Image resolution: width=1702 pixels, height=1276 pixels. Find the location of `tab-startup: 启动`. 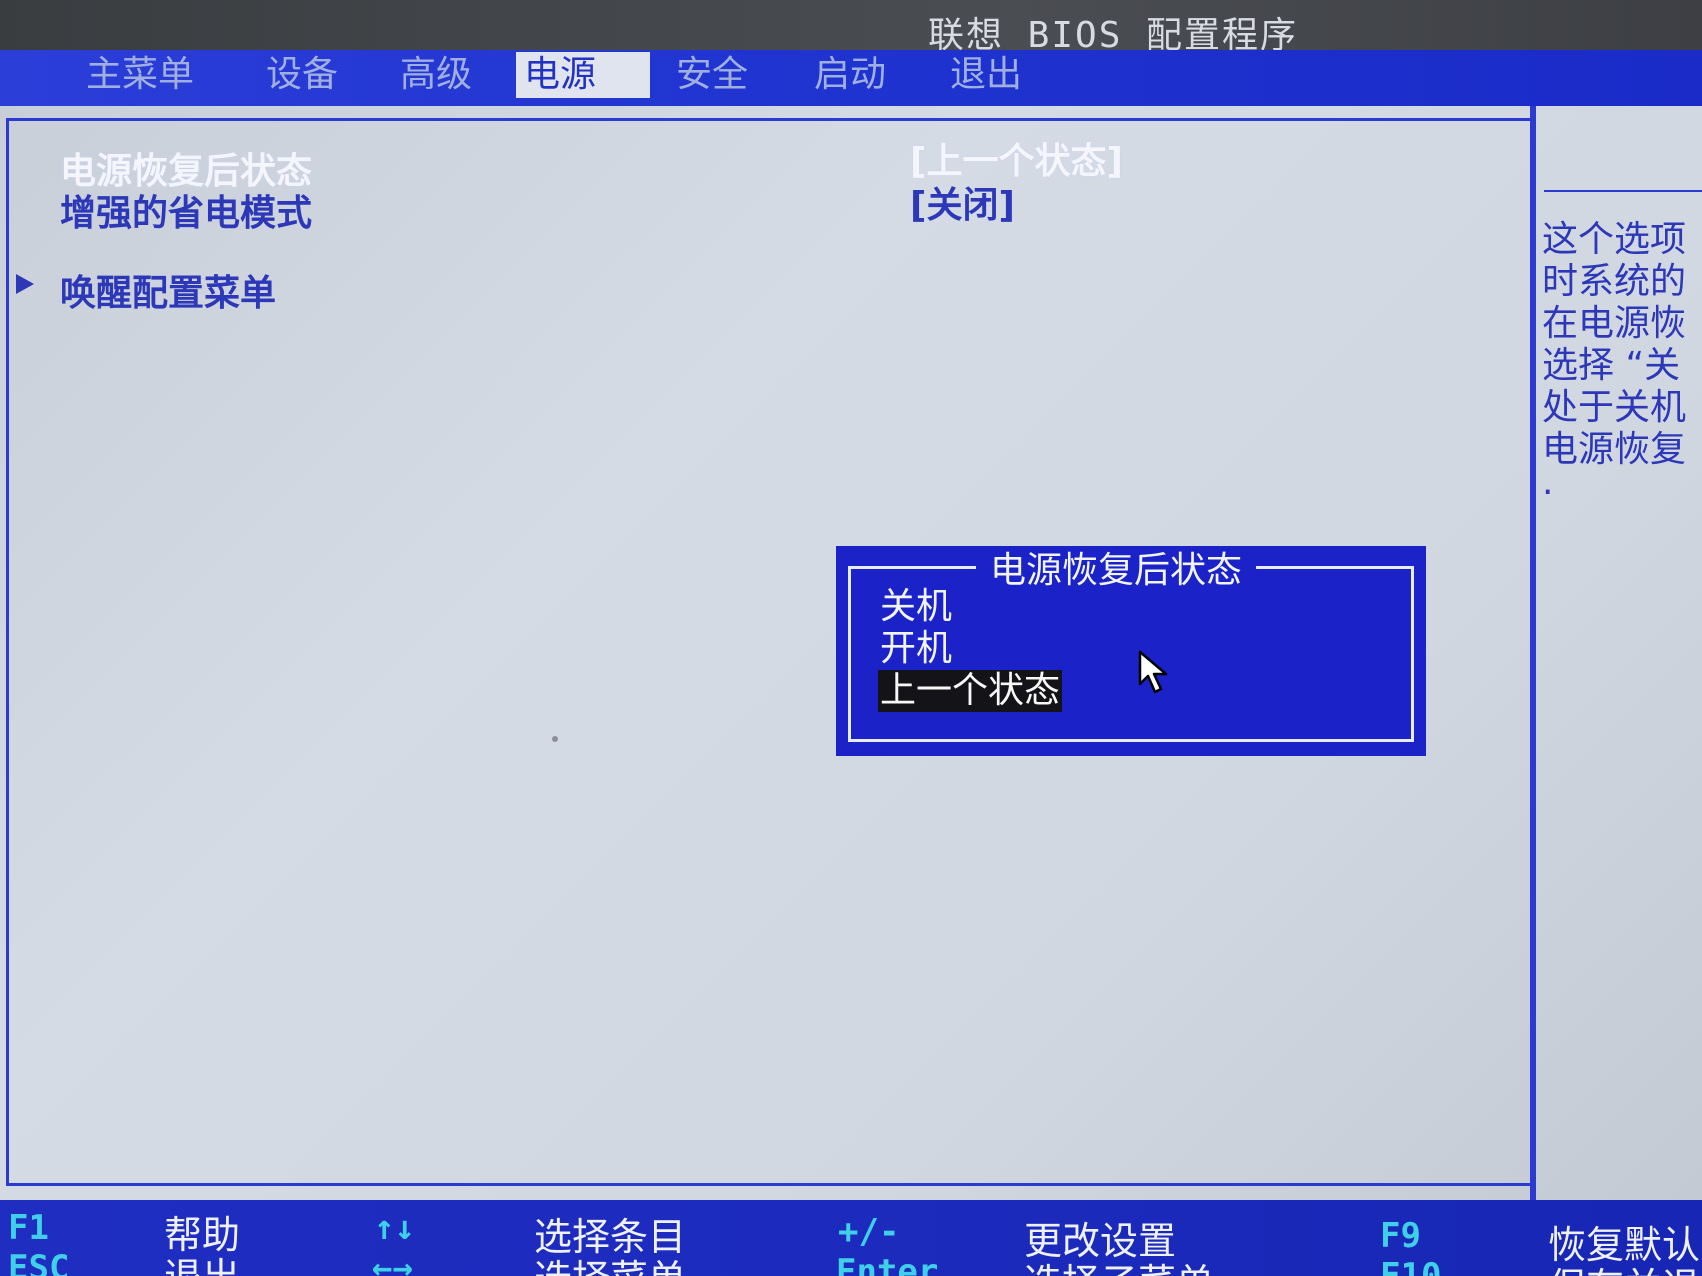

tab-startup: 启动 is located at coordinates (850, 75).